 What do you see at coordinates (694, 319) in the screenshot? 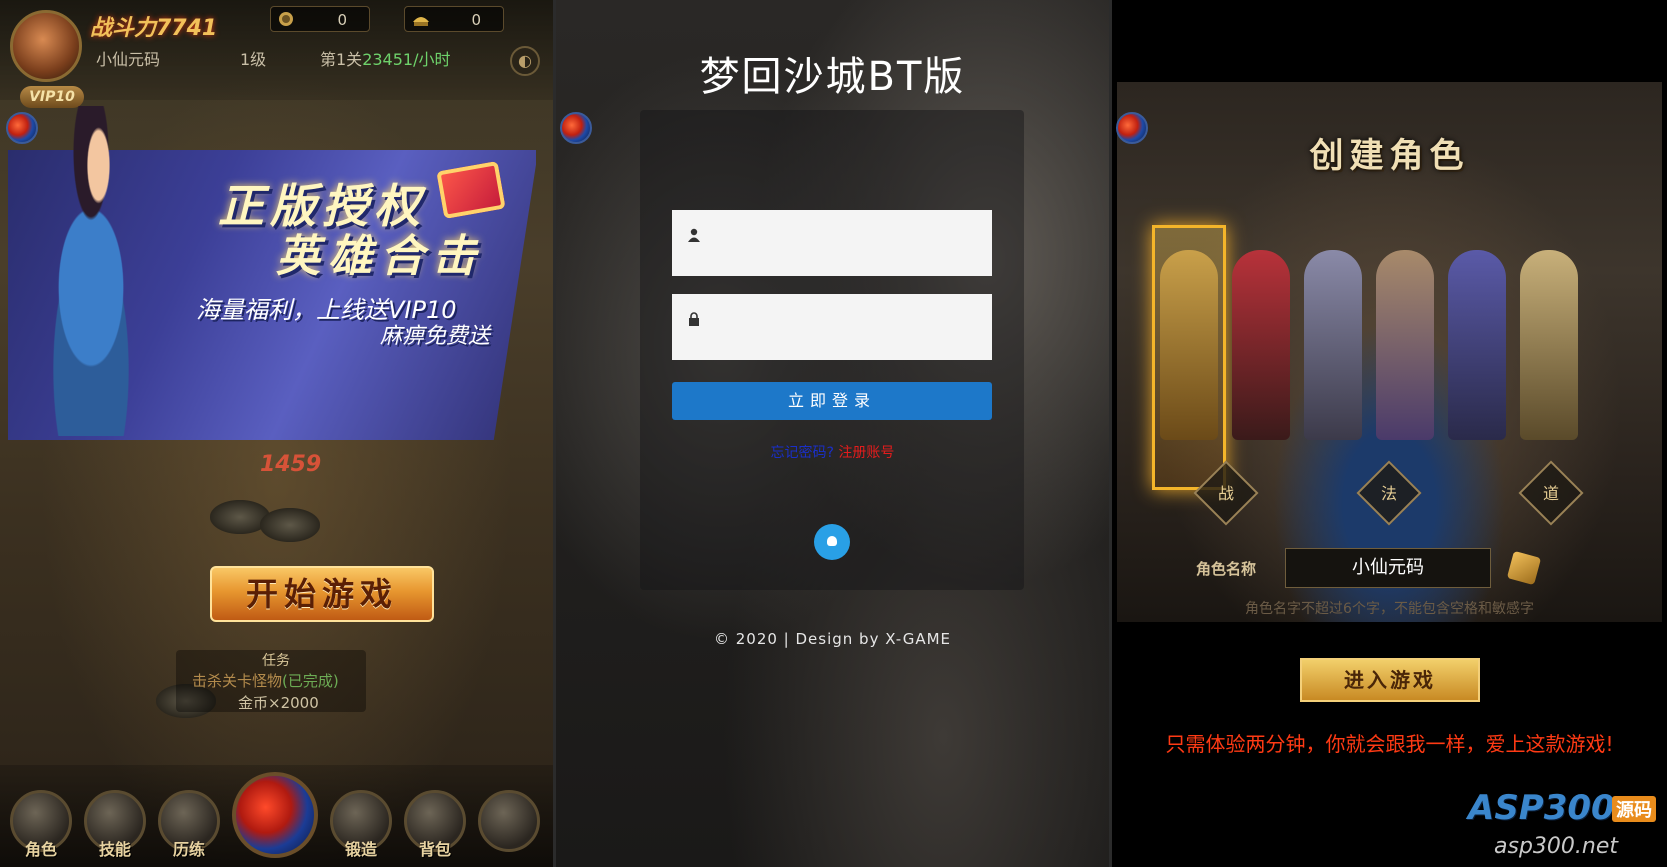
I see `lock-icon` at bounding box center [694, 319].